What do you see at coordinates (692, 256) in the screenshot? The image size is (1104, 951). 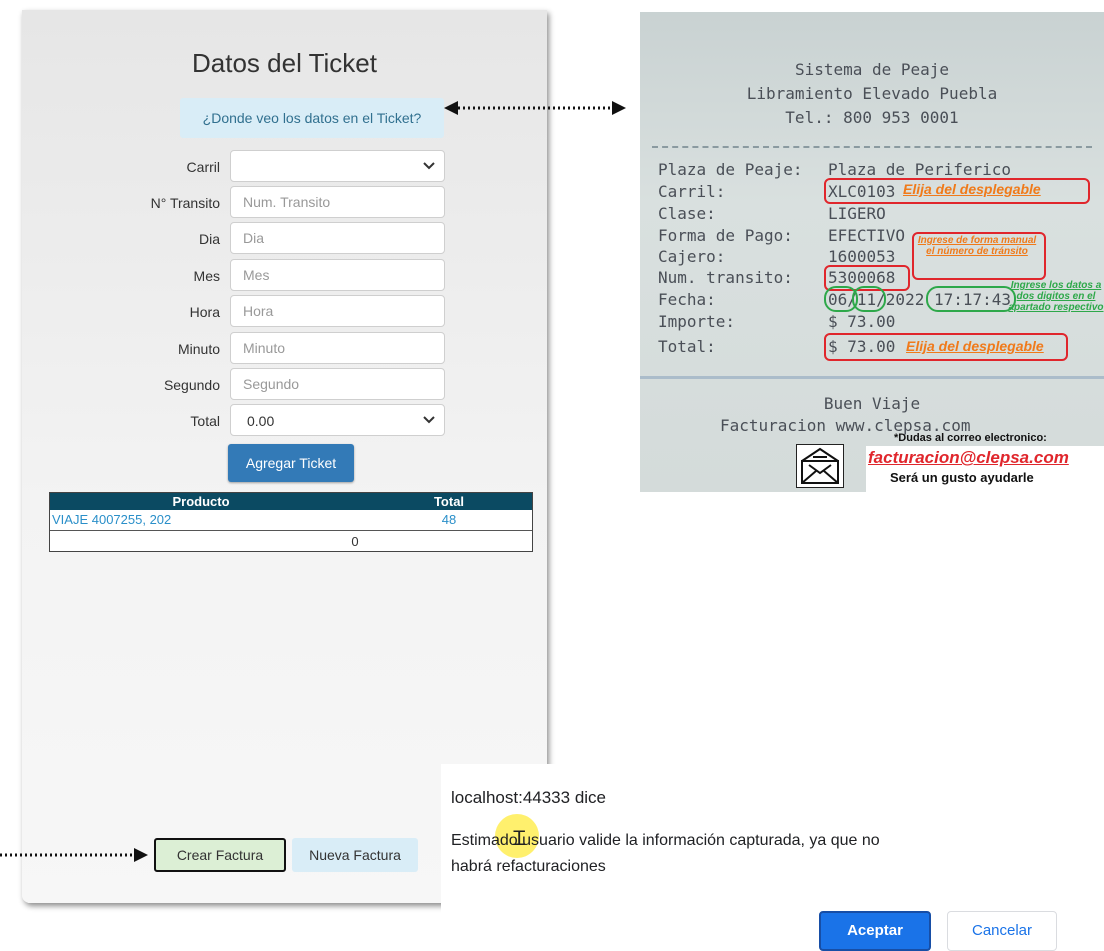 I see `ticket-label: Cajero:` at bounding box center [692, 256].